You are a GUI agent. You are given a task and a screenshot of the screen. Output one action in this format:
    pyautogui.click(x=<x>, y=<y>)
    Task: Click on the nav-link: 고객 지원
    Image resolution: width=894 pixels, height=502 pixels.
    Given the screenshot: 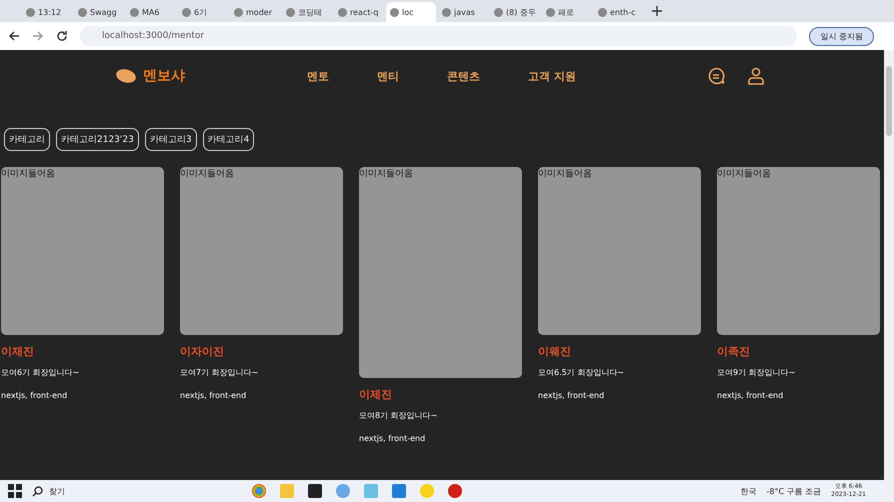 What is the action you would take?
    pyautogui.click(x=552, y=76)
    